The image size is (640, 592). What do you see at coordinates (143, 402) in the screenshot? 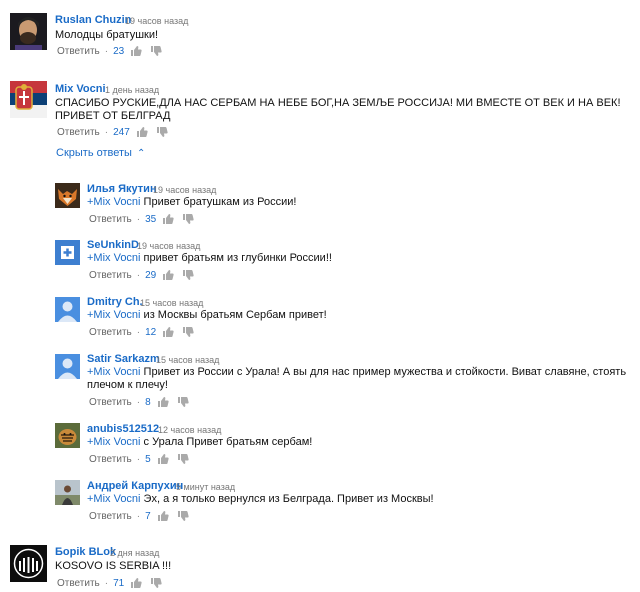
I see `reply-actions: Ответить · 8` at bounding box center [143, 402].